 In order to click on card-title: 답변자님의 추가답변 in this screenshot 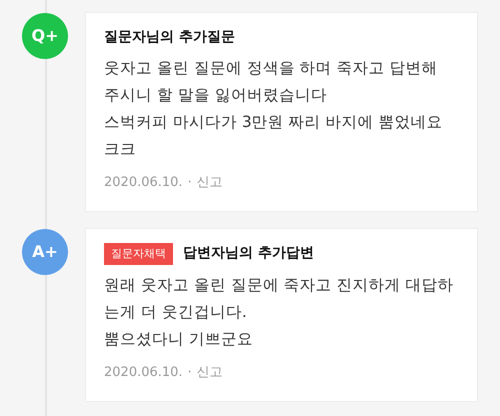, I will do `click(248, 254)`.